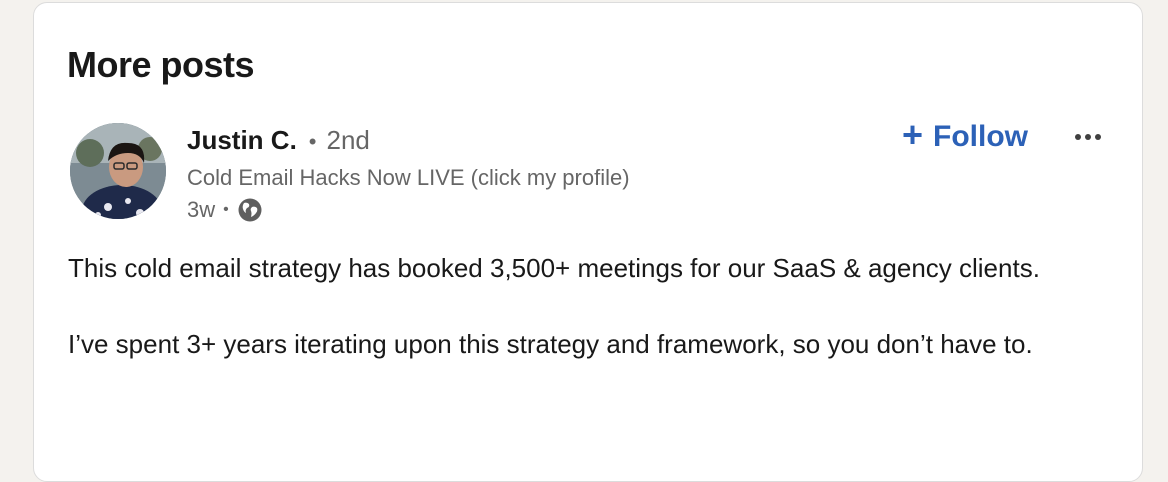  What do you see at coordinates (408, 210) in the screenshot?
I see `post-meta: 3w •` at bounding box center [408, 210].